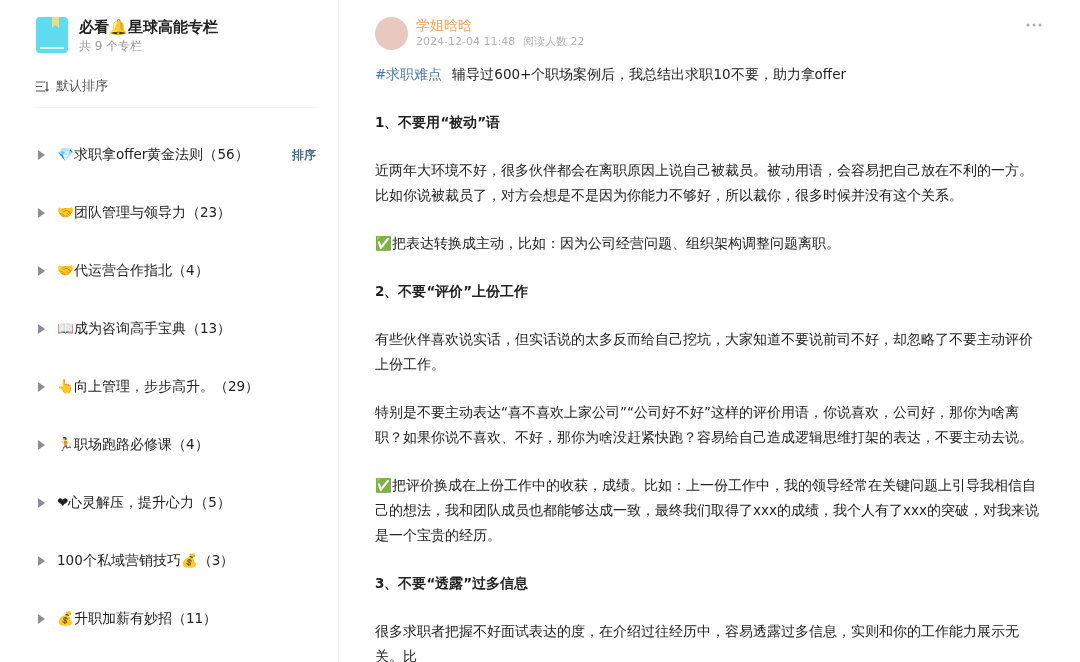  I want to click on paragraph: 有些伙伴喜欢说实话，但实话说的太多反而给自己挖坑，大家知道不要说前司不好，却忽略了不要主动评价上份工作。, so click(704, 352).